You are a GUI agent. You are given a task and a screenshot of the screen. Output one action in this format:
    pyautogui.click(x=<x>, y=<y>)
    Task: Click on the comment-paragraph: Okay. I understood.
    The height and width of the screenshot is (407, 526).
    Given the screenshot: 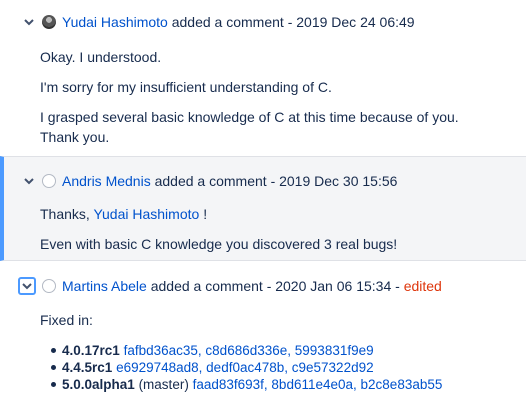 What is the action you would take?
    pyautogui.click(x=101, y=57)
    